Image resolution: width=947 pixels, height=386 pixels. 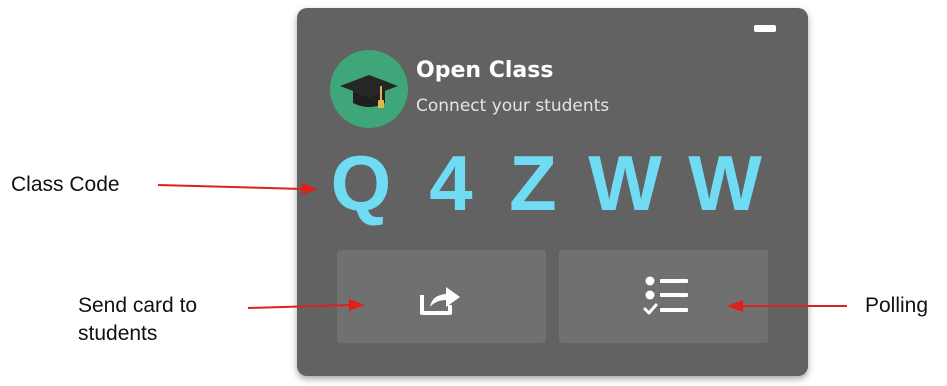 I want to click on class-code-arrow, so click(x=237, y=189).